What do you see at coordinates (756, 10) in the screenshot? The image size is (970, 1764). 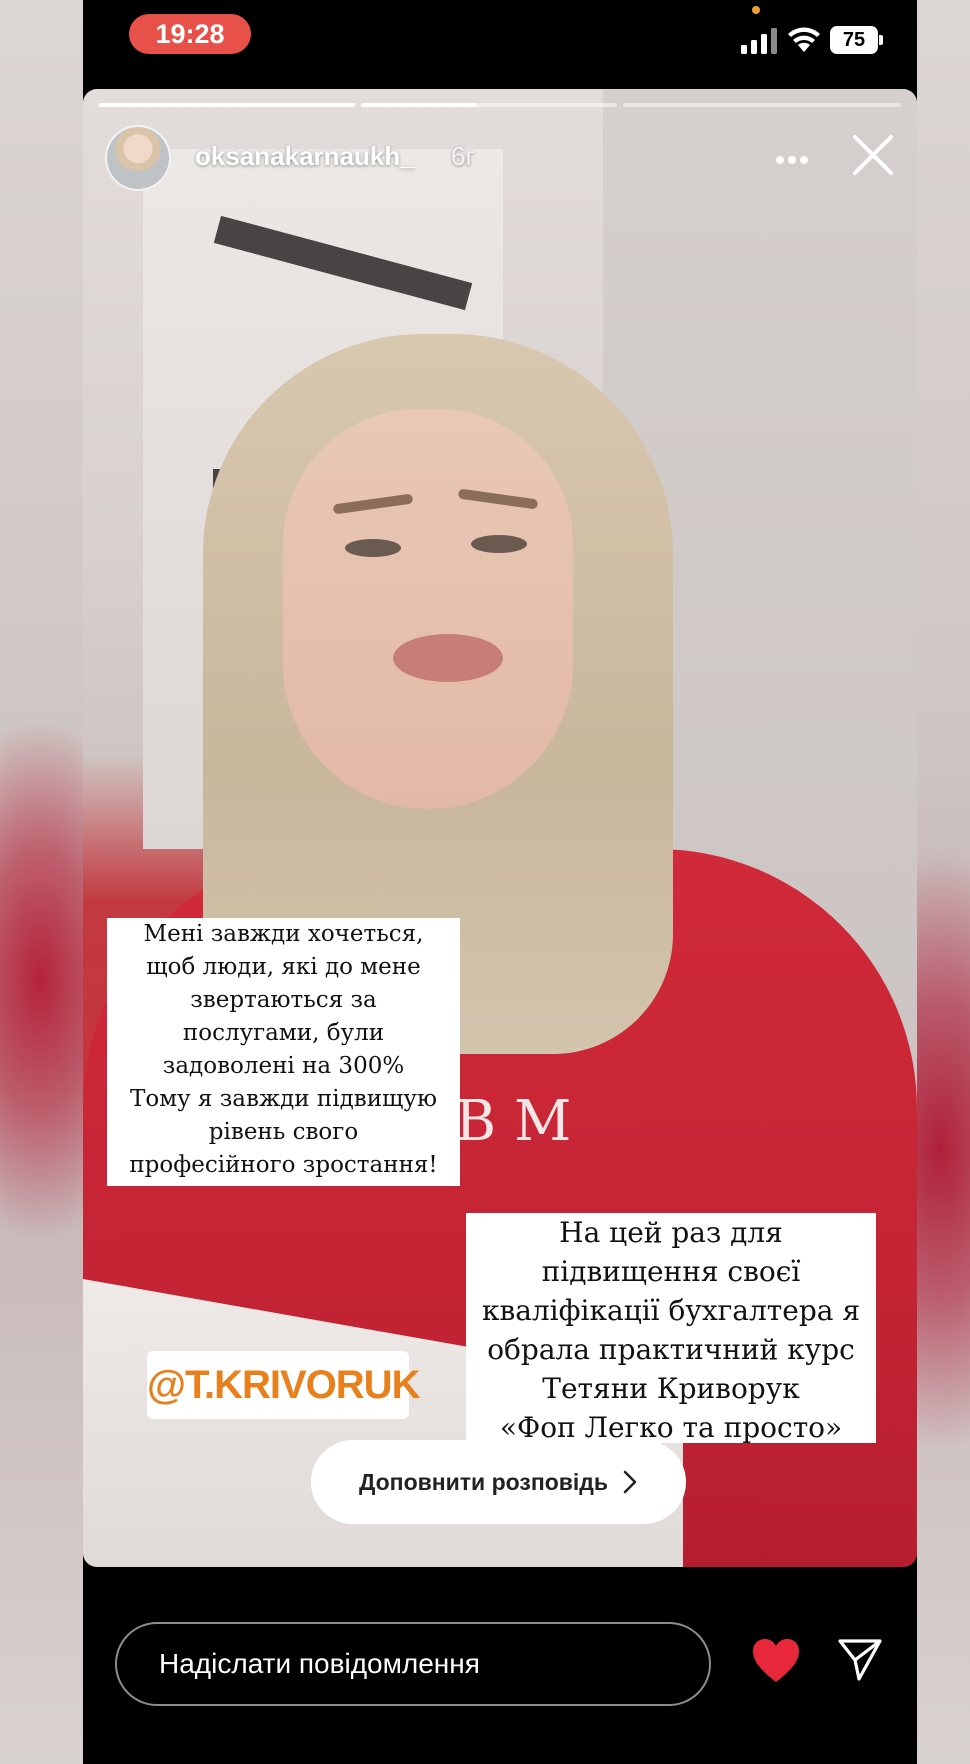 I see `privacy-indicator-dot` at bounding box center [756, 10].